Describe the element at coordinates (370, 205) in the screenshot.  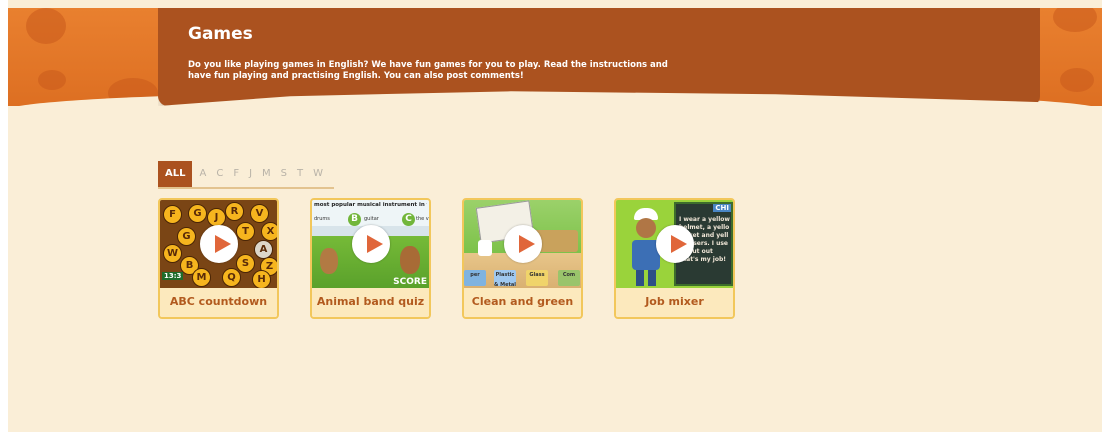
I see `quiz-question: most popular musical instrument in the w` at that location.